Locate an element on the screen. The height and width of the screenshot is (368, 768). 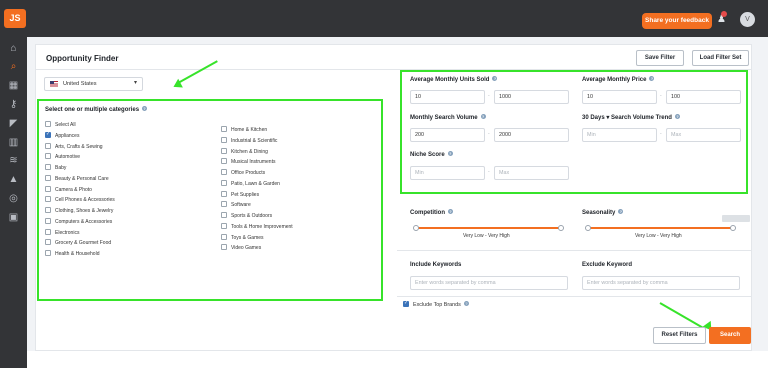
home-icon: ⌂ is located at coordinates (13, 48).